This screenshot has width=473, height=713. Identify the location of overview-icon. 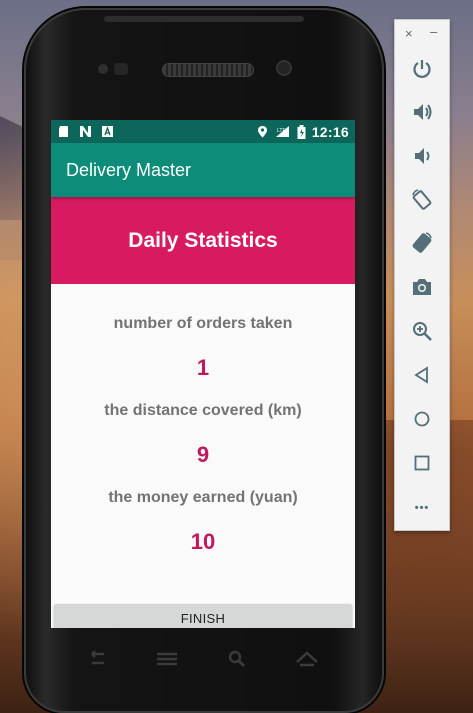
(422, 463).